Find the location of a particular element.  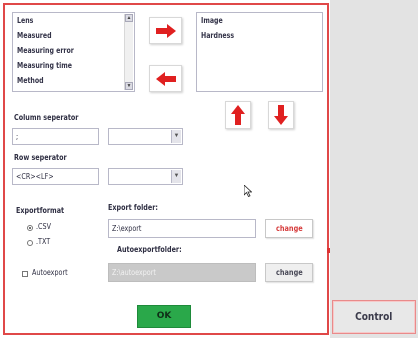

export-folder-label: Export folder: is located at coordinates (133, 207).